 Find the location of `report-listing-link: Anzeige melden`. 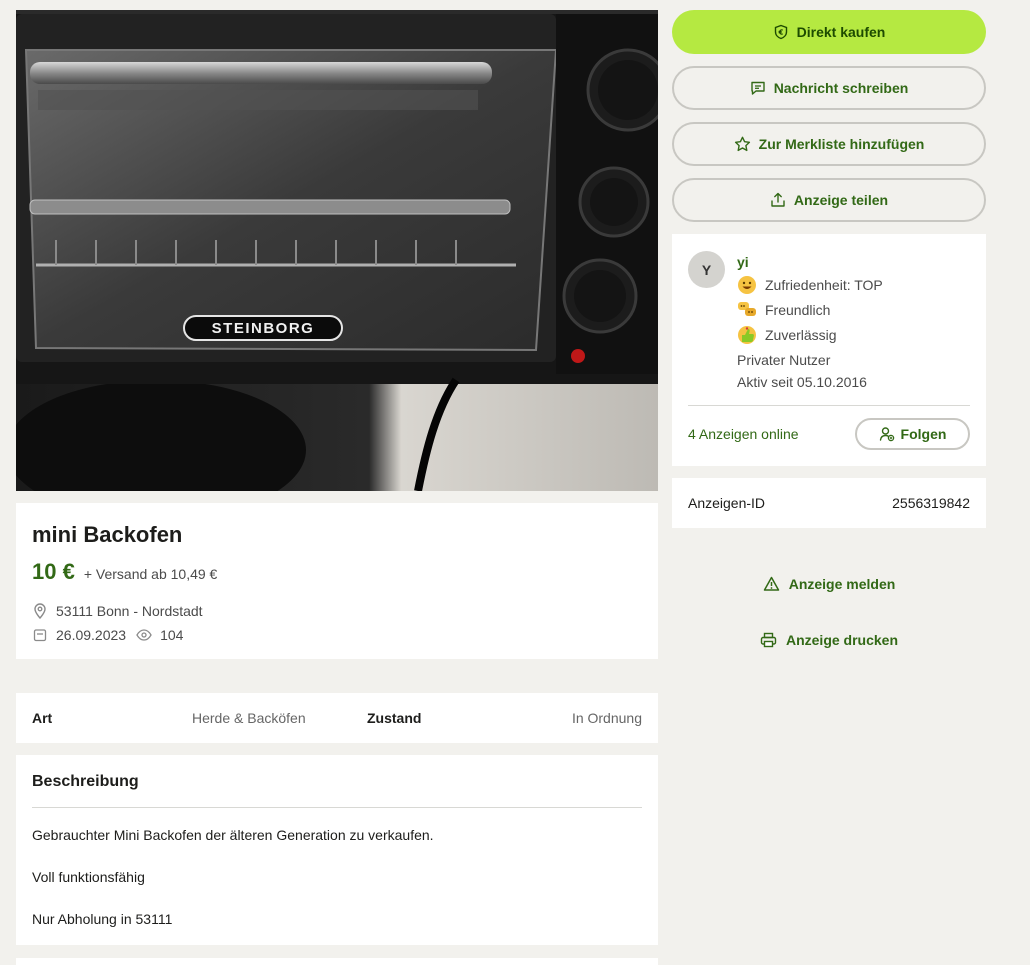

report-listing-link: Anzeige melden is located at coordinates (829, 584).